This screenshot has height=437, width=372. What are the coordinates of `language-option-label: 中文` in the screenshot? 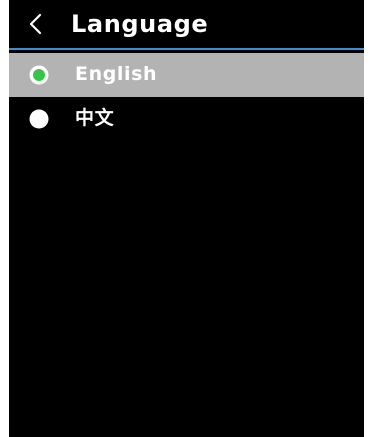 It's located at (95, 118).